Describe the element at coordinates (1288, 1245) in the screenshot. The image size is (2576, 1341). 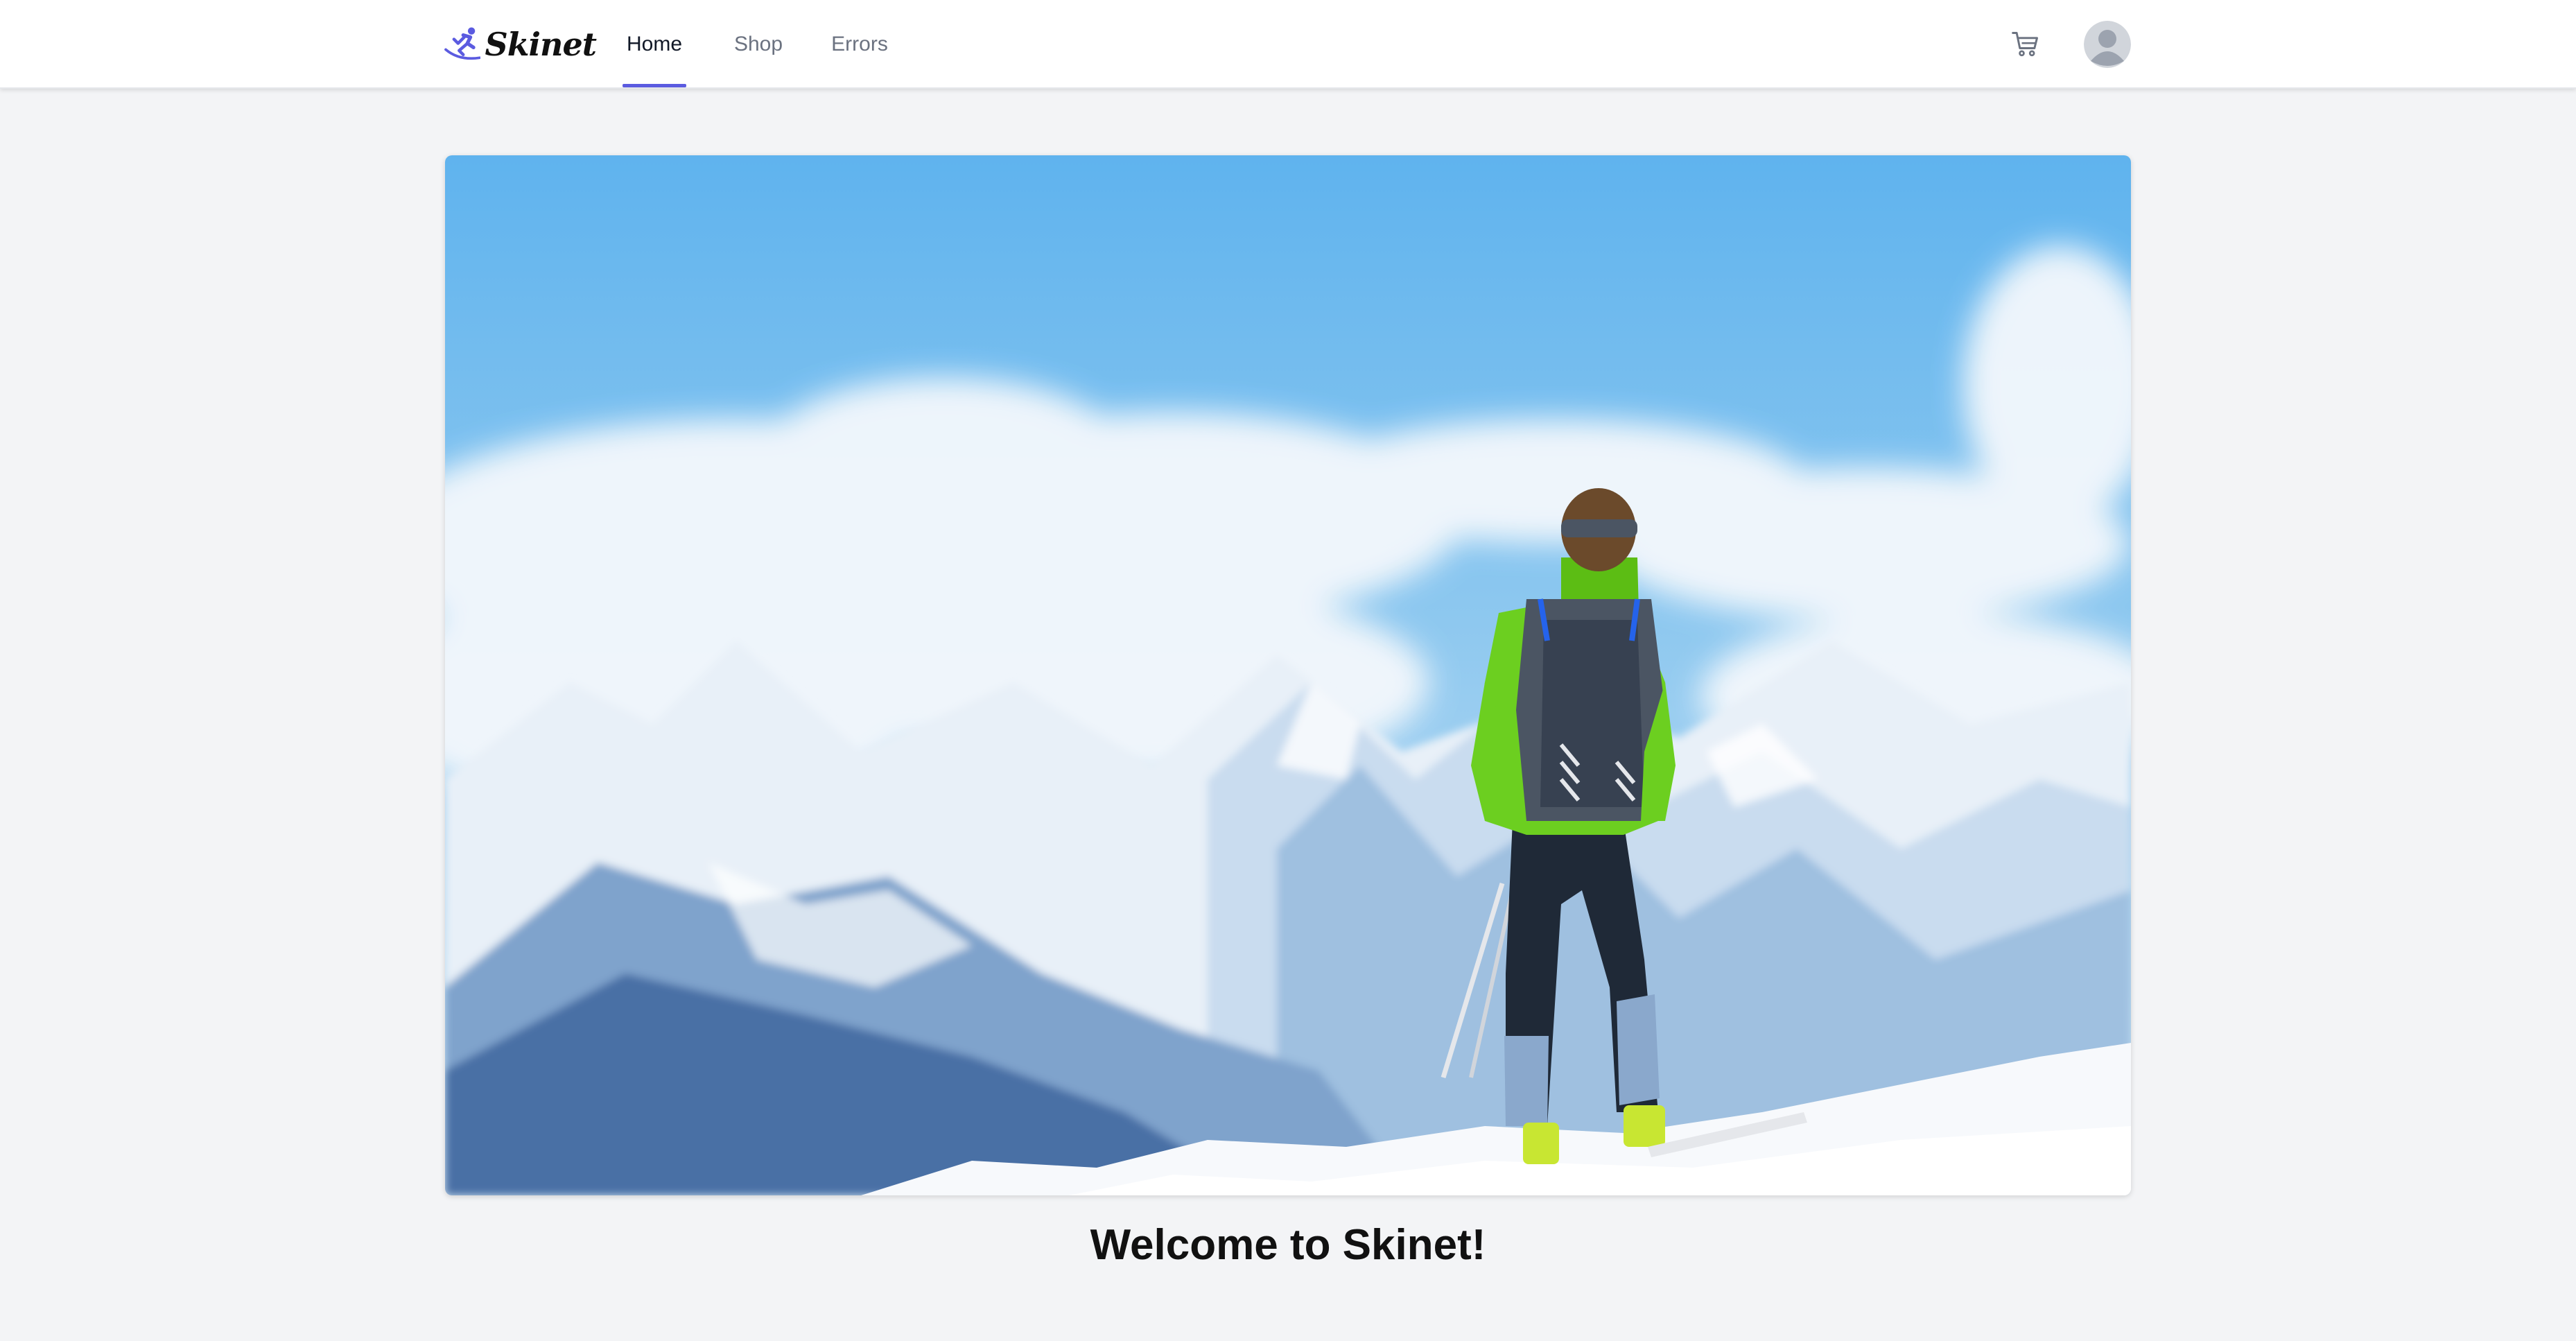
I see `welcome-heading: Welcome to Skinet!` at that location.